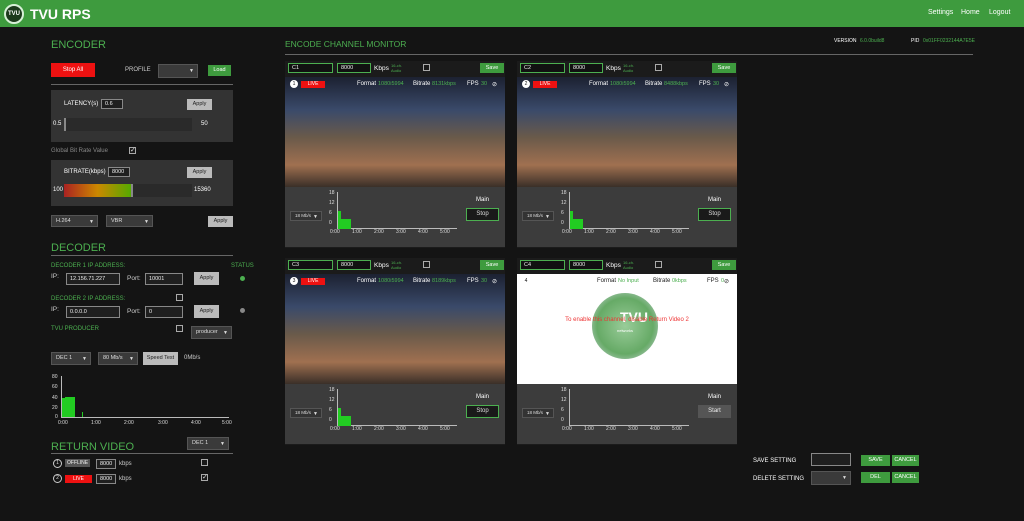 The image size is (1024, 521). Describe the element at coordinates (775, 461) in the screenshot. I see `save-setting-label: SAVE SETTING` at that location.